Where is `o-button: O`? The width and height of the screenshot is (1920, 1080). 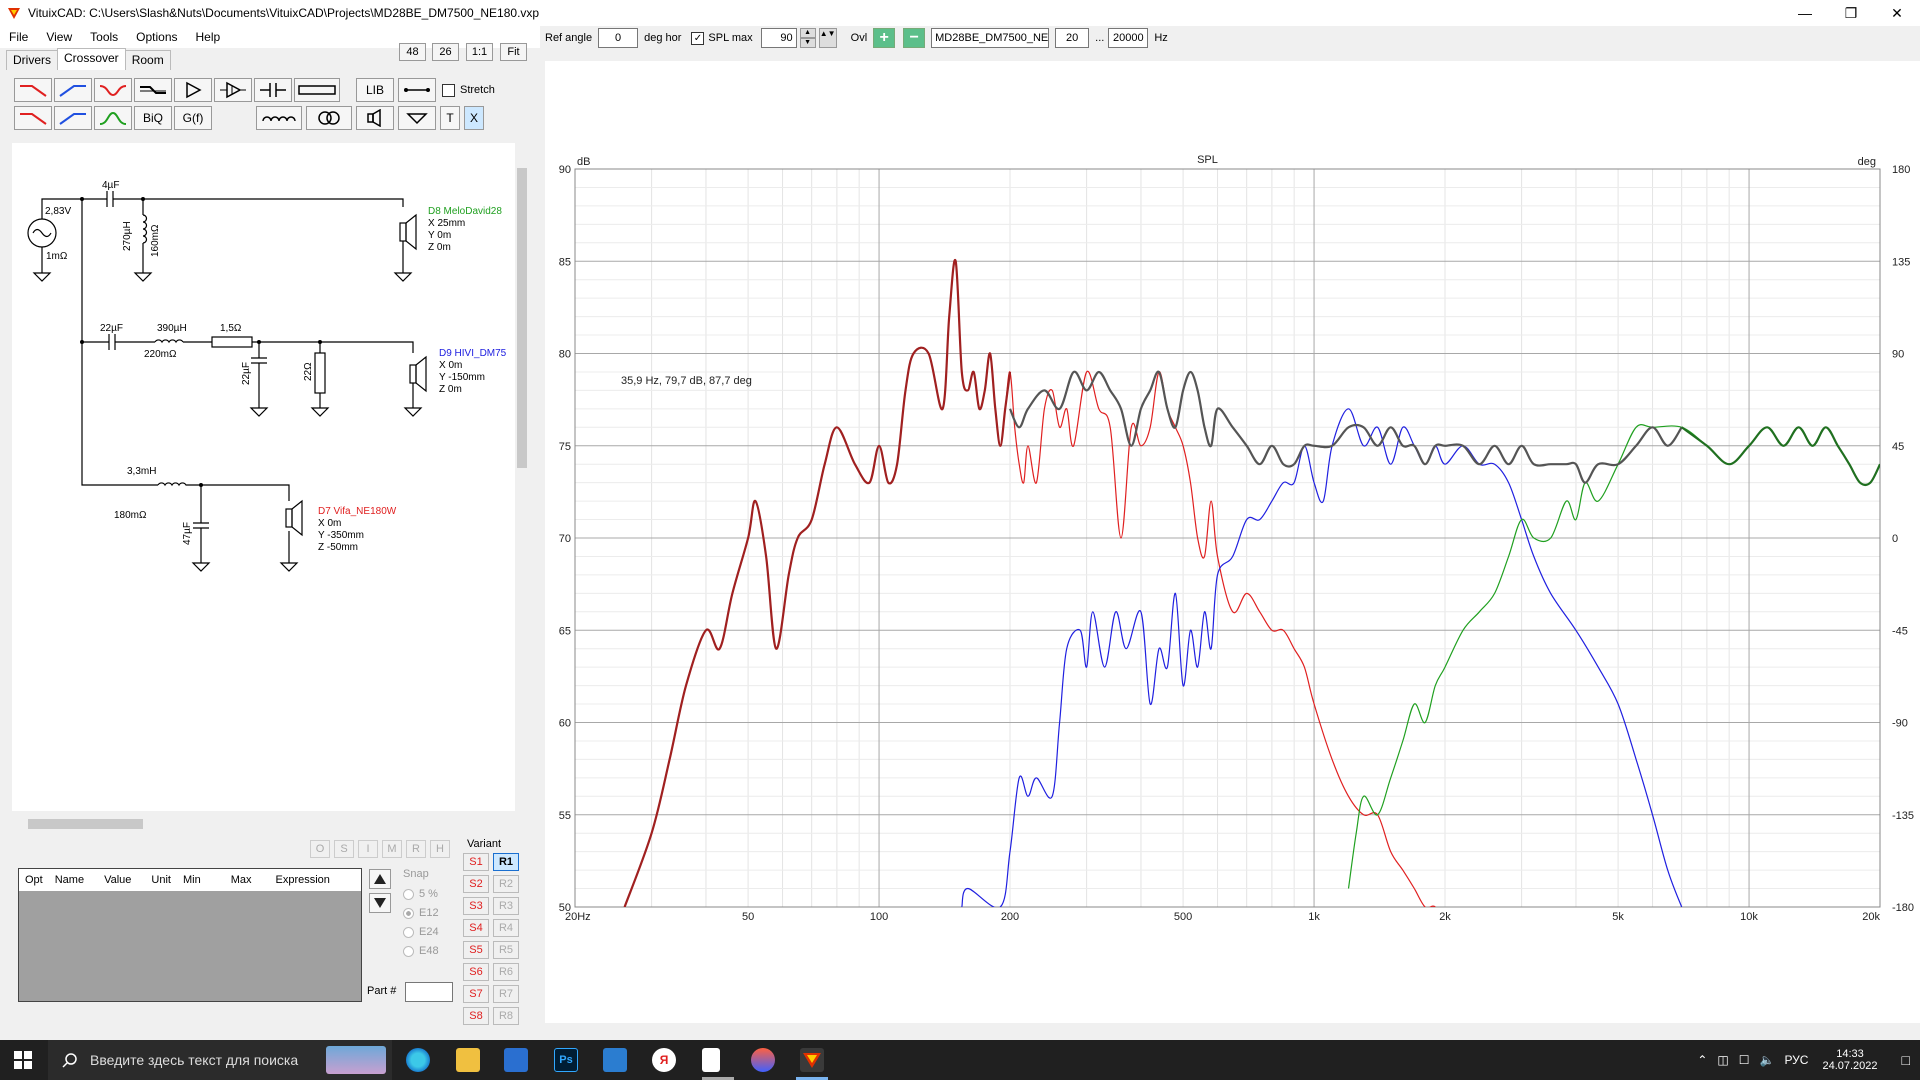
o-button: O is located at coordinates (320, 849).